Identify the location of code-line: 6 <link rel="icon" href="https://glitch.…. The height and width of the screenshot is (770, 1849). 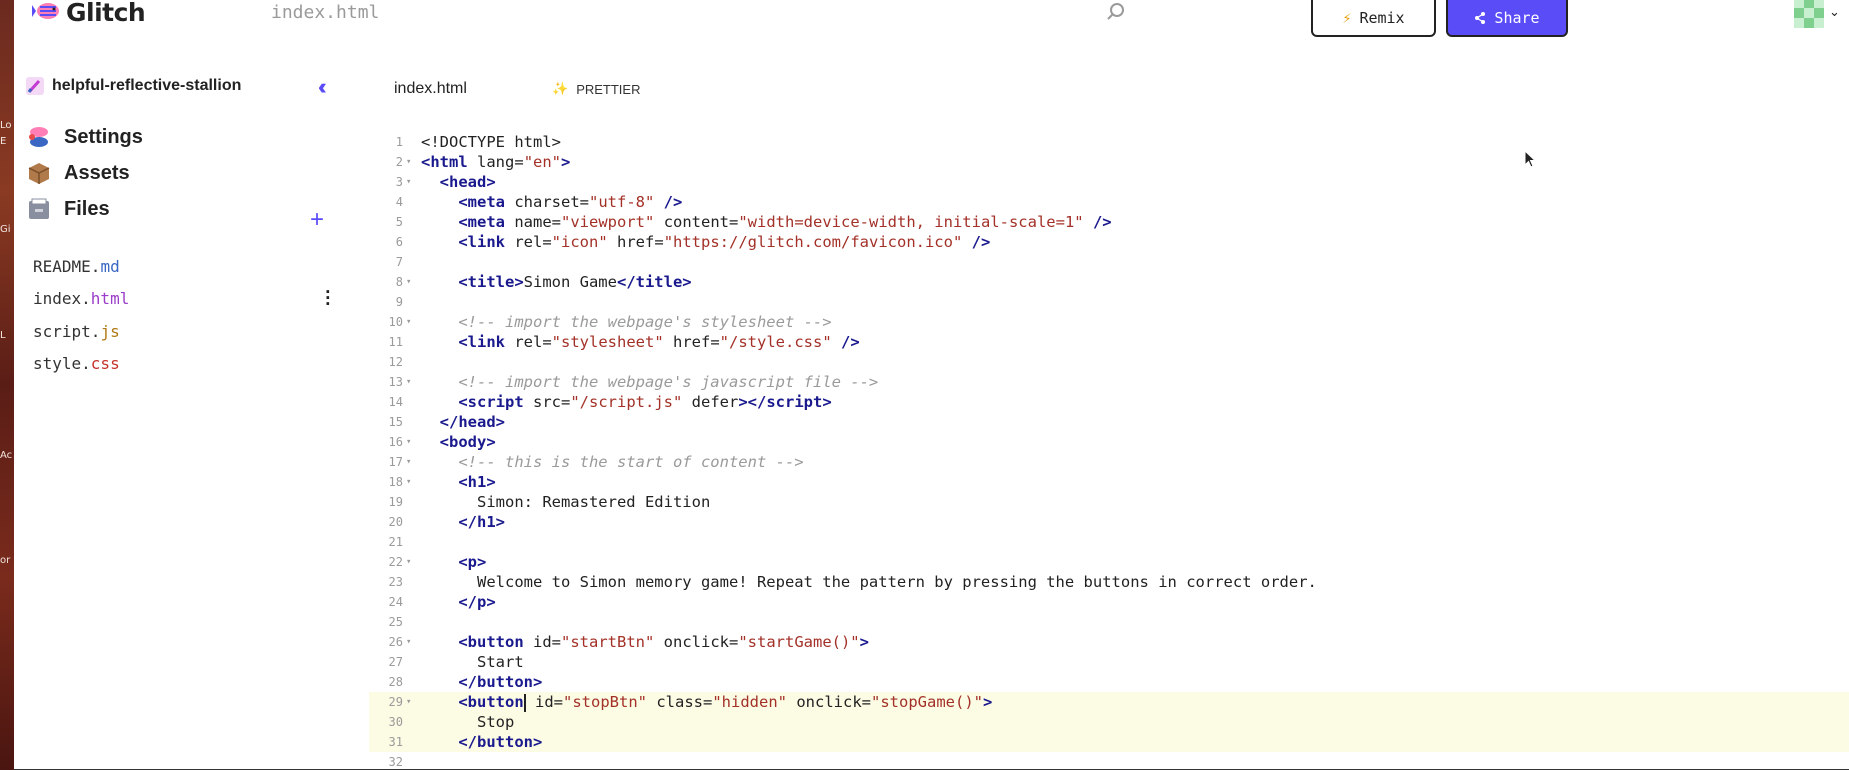
(1109, 242).